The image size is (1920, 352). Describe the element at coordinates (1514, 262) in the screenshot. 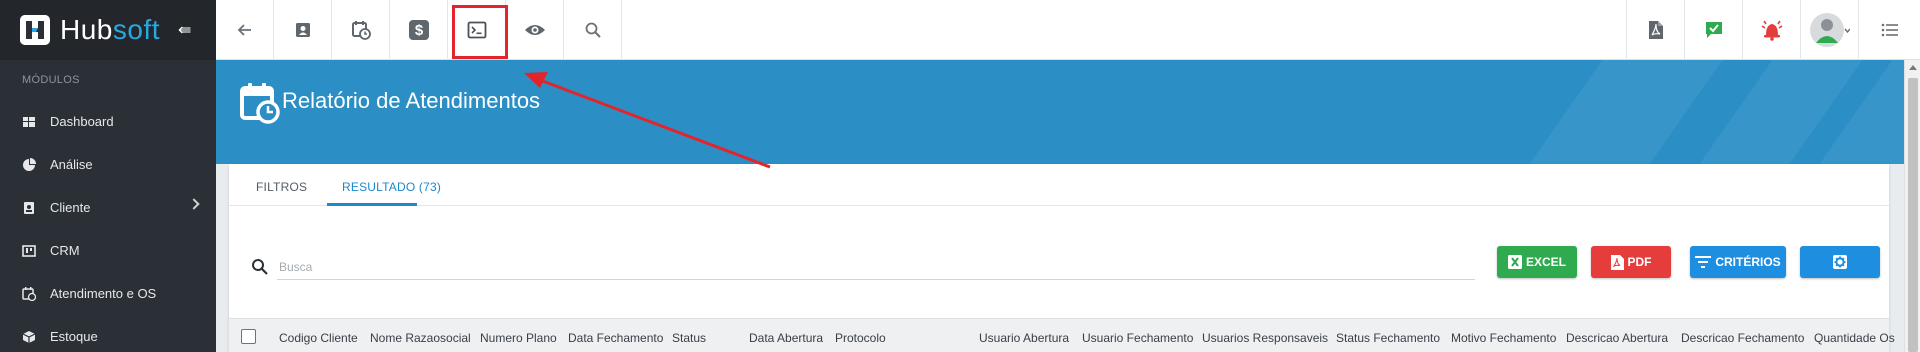

I see `excel-icon` at that location.